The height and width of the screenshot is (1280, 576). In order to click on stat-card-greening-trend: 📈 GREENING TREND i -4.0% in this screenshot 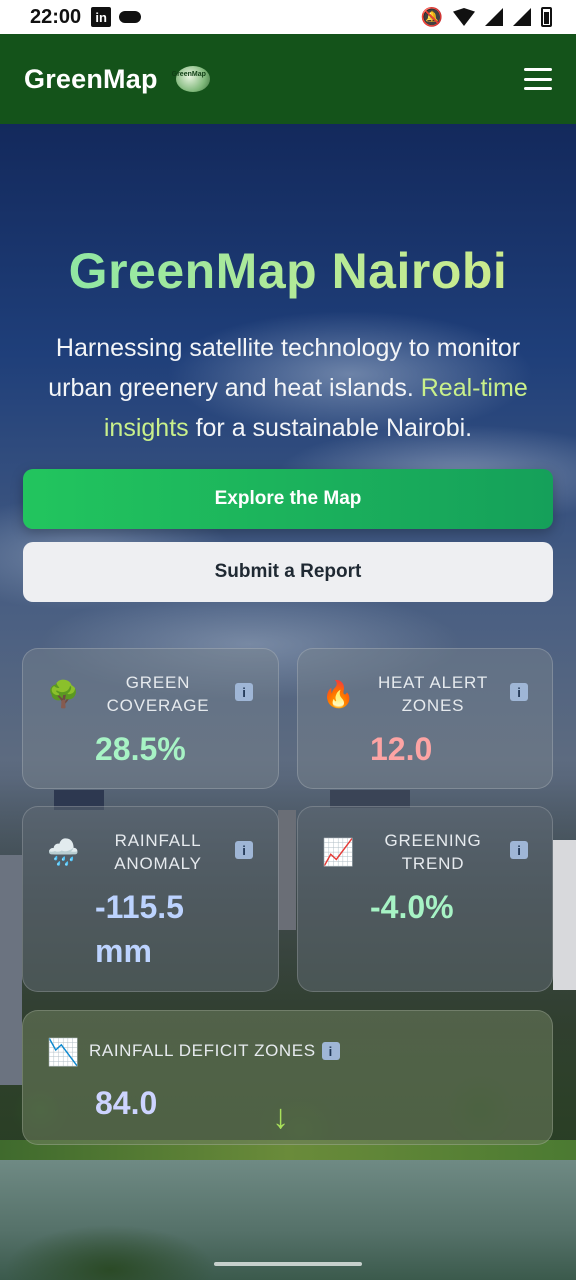, I will do `click(425, 899)`.